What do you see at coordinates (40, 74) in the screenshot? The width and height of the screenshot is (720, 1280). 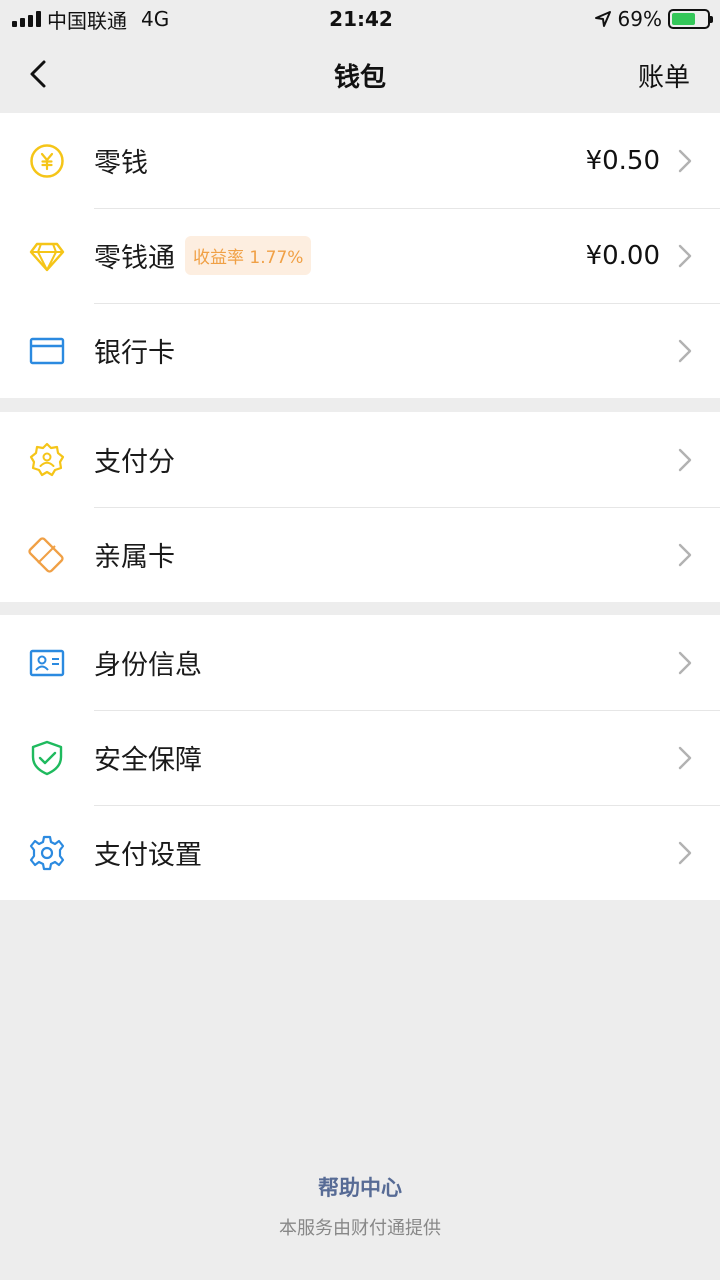 I see `back-chevron-icon` at bounding box center [40, 74].